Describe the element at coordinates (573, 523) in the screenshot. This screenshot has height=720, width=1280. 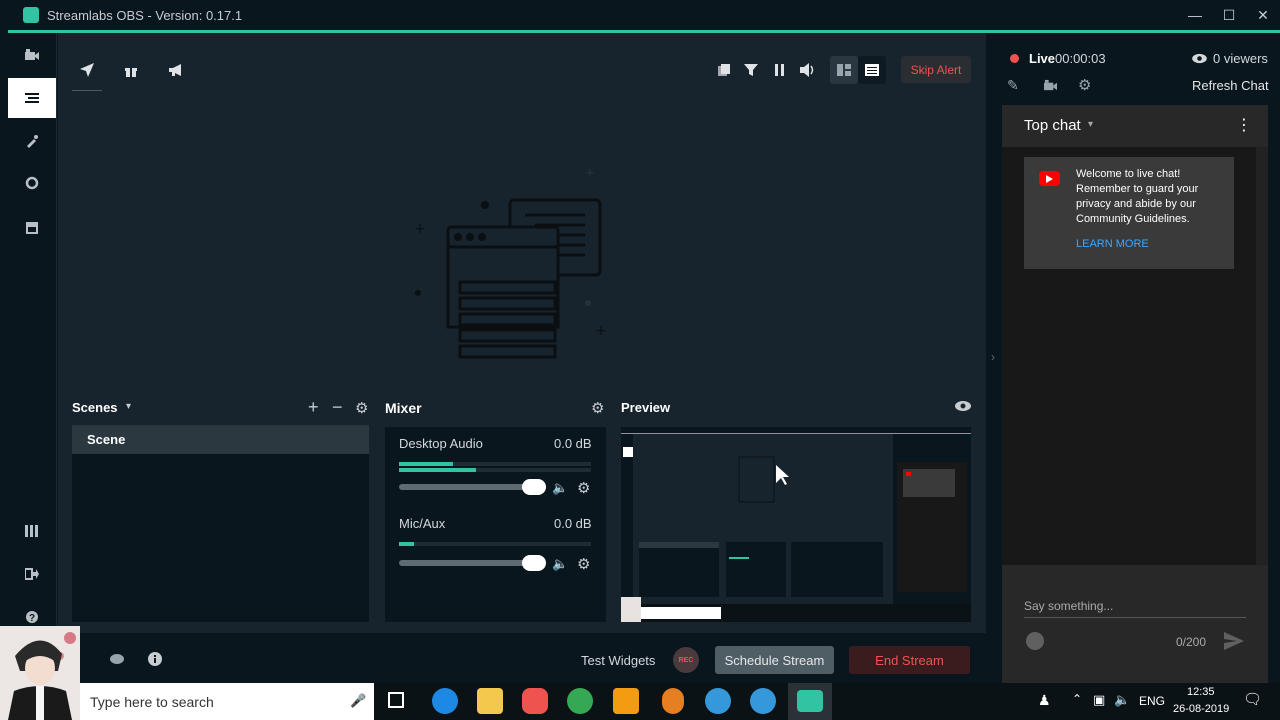
I see `mixer-source-db: 0.0 dB` at that location.